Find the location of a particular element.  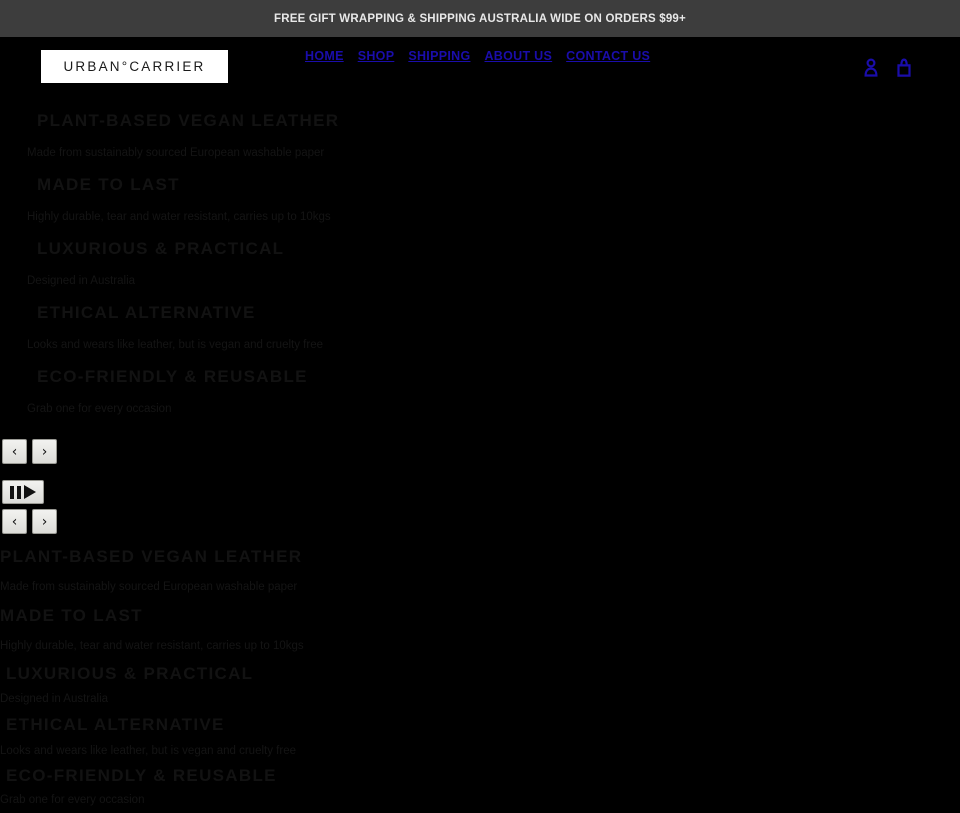

carousel-controls-bottom: ‹ › is located at coordinates (481, 521).